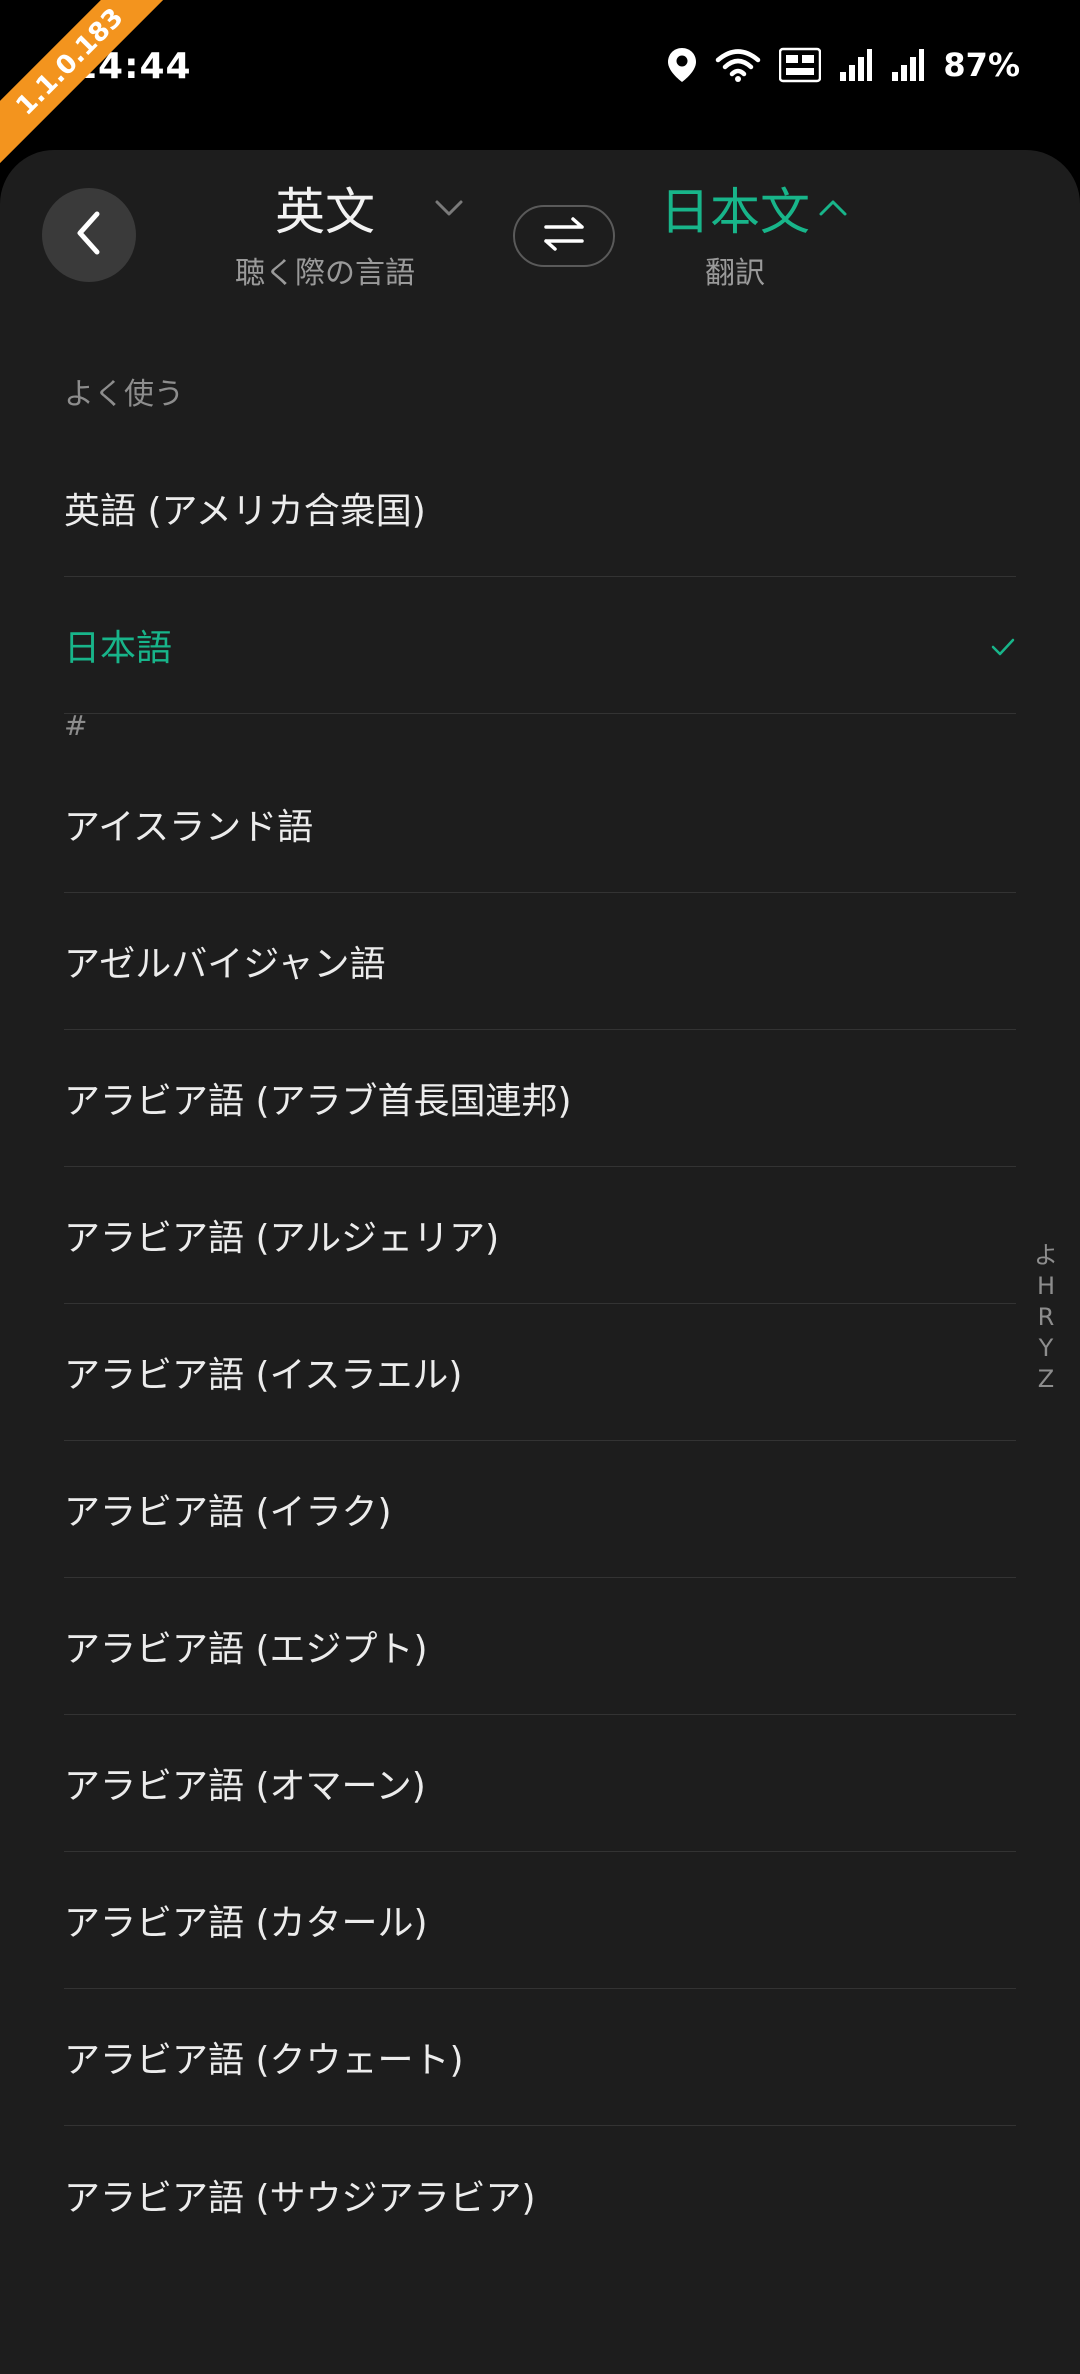  I want to click on back-button, so click(89, 235).